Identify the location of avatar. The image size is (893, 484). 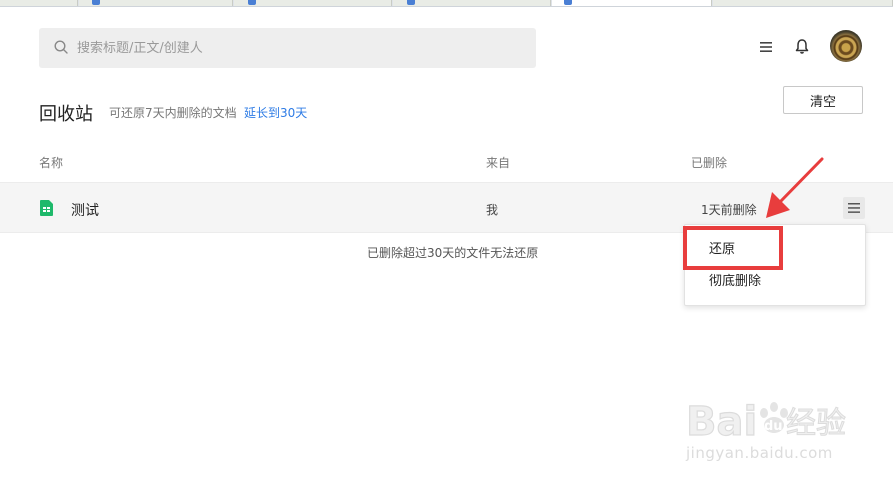
(846, 46).